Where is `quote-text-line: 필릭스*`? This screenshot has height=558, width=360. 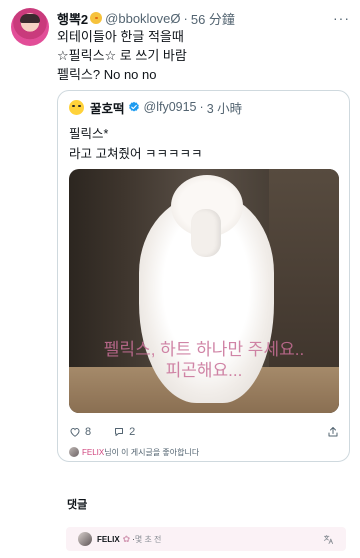
quote-text-line: 필릭스* is located at coordinates (89, 134).